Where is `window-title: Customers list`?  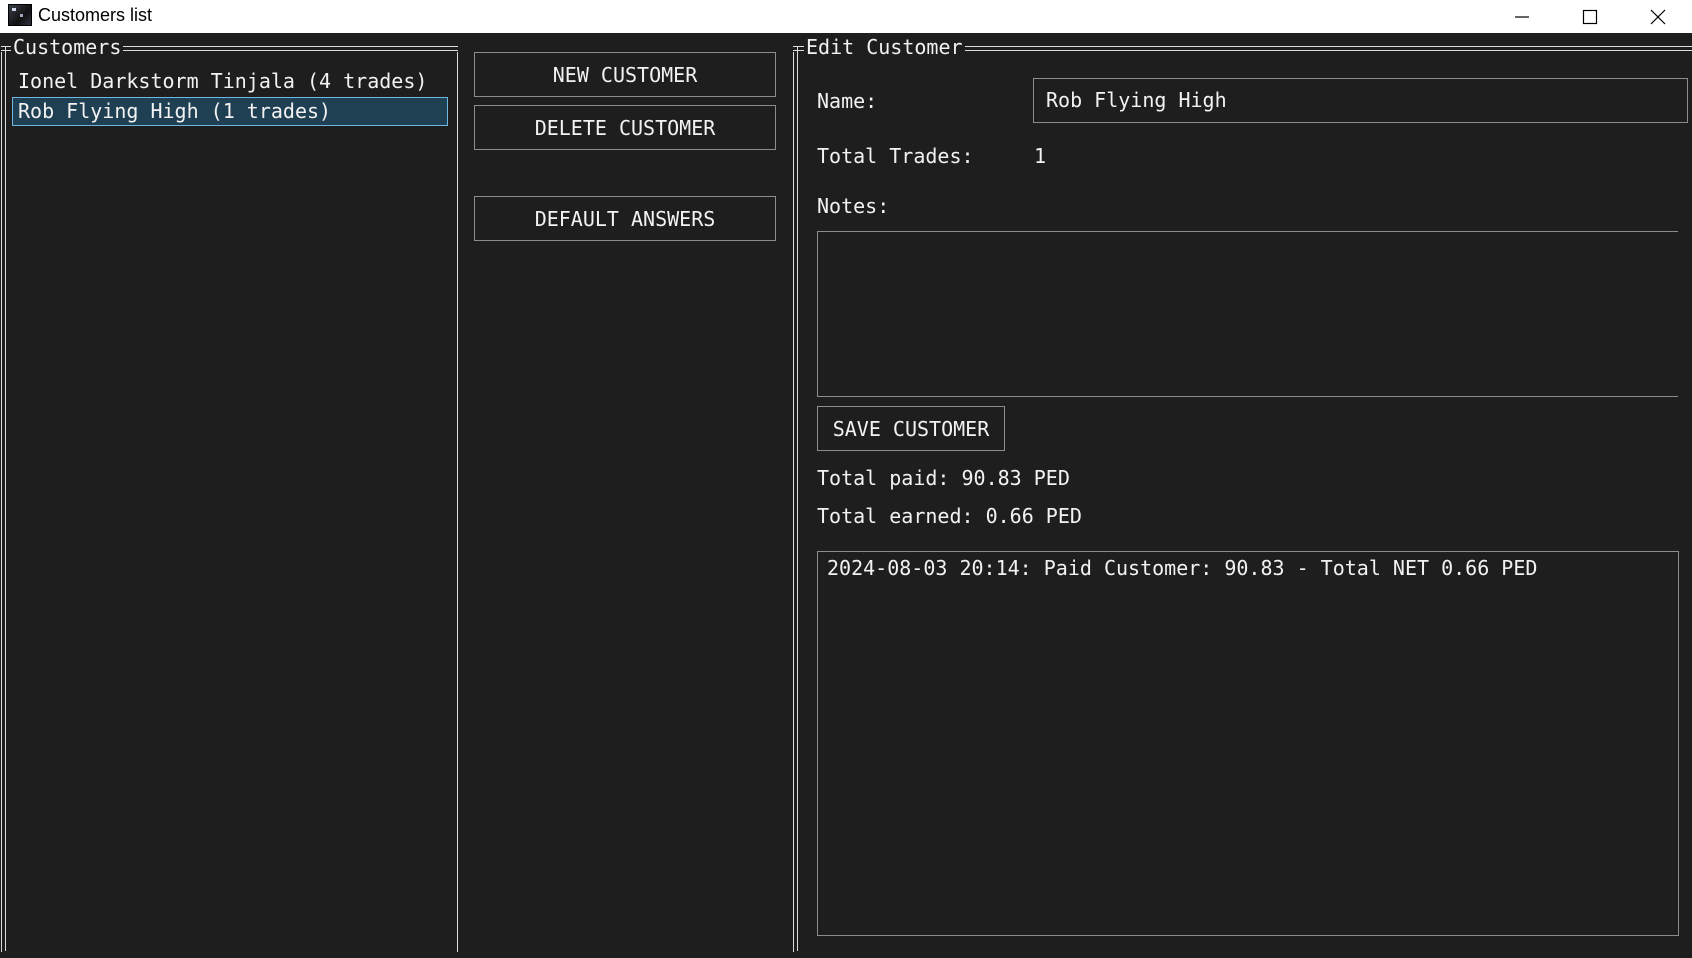 window-title: Customers list is located at coordinates (95, 15).